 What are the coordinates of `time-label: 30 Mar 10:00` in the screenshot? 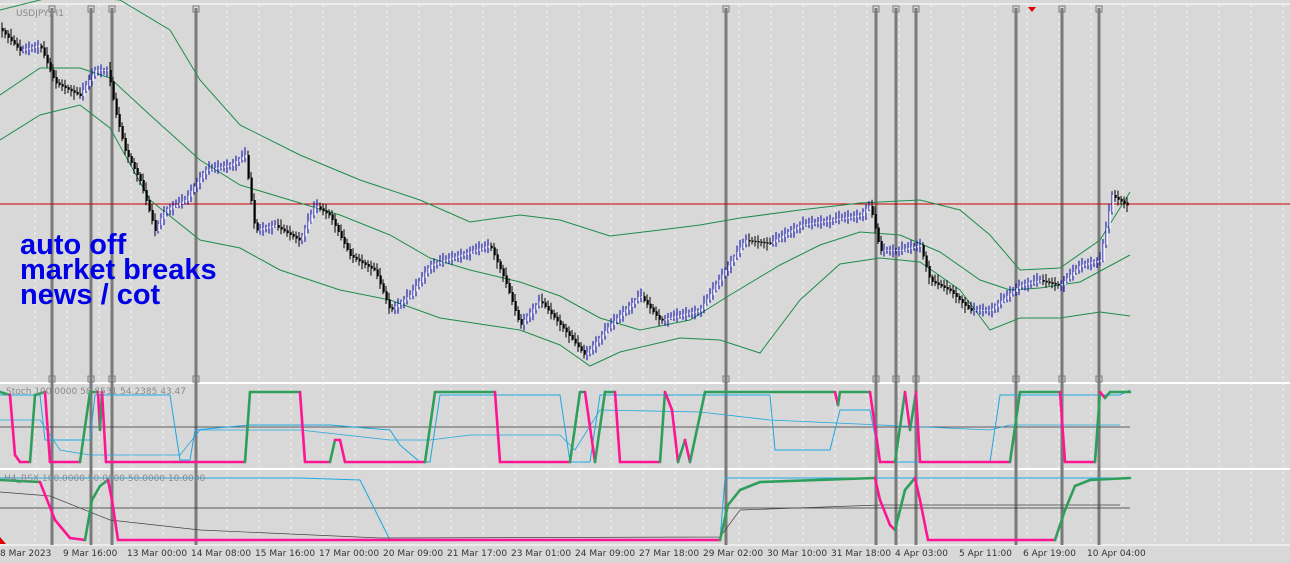 It's located at (797, 554).